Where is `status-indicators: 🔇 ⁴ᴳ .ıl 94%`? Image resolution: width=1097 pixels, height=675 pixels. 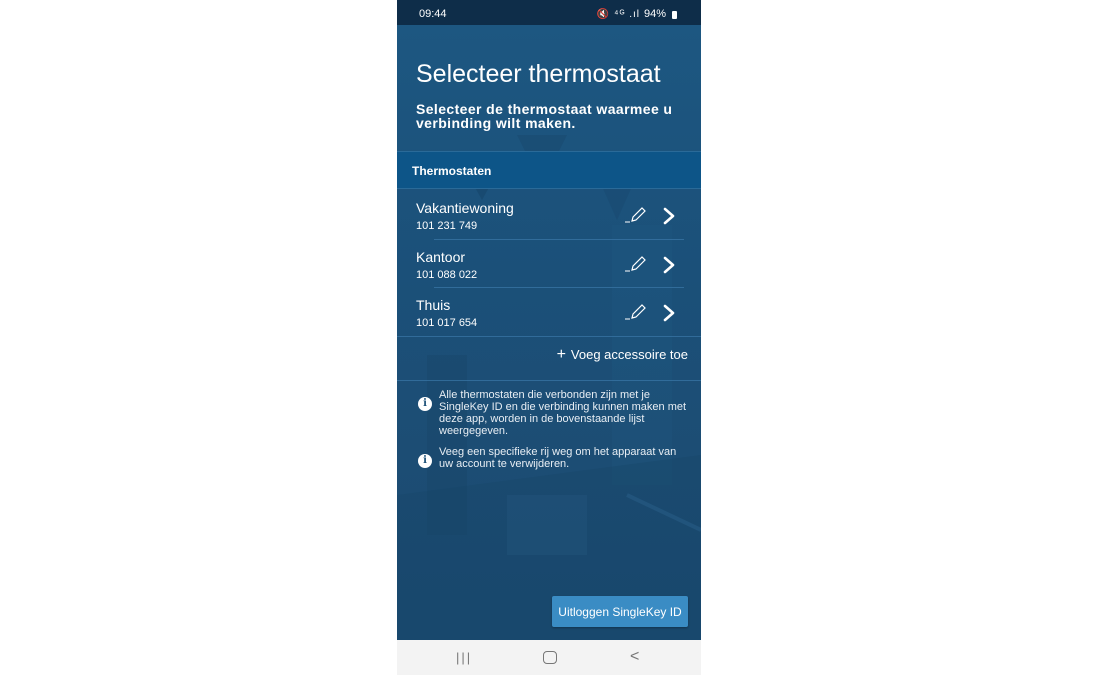
status-indicators: 🔇 ⁴ᴳ .ıl 94% is located at coordinates (637, 14).